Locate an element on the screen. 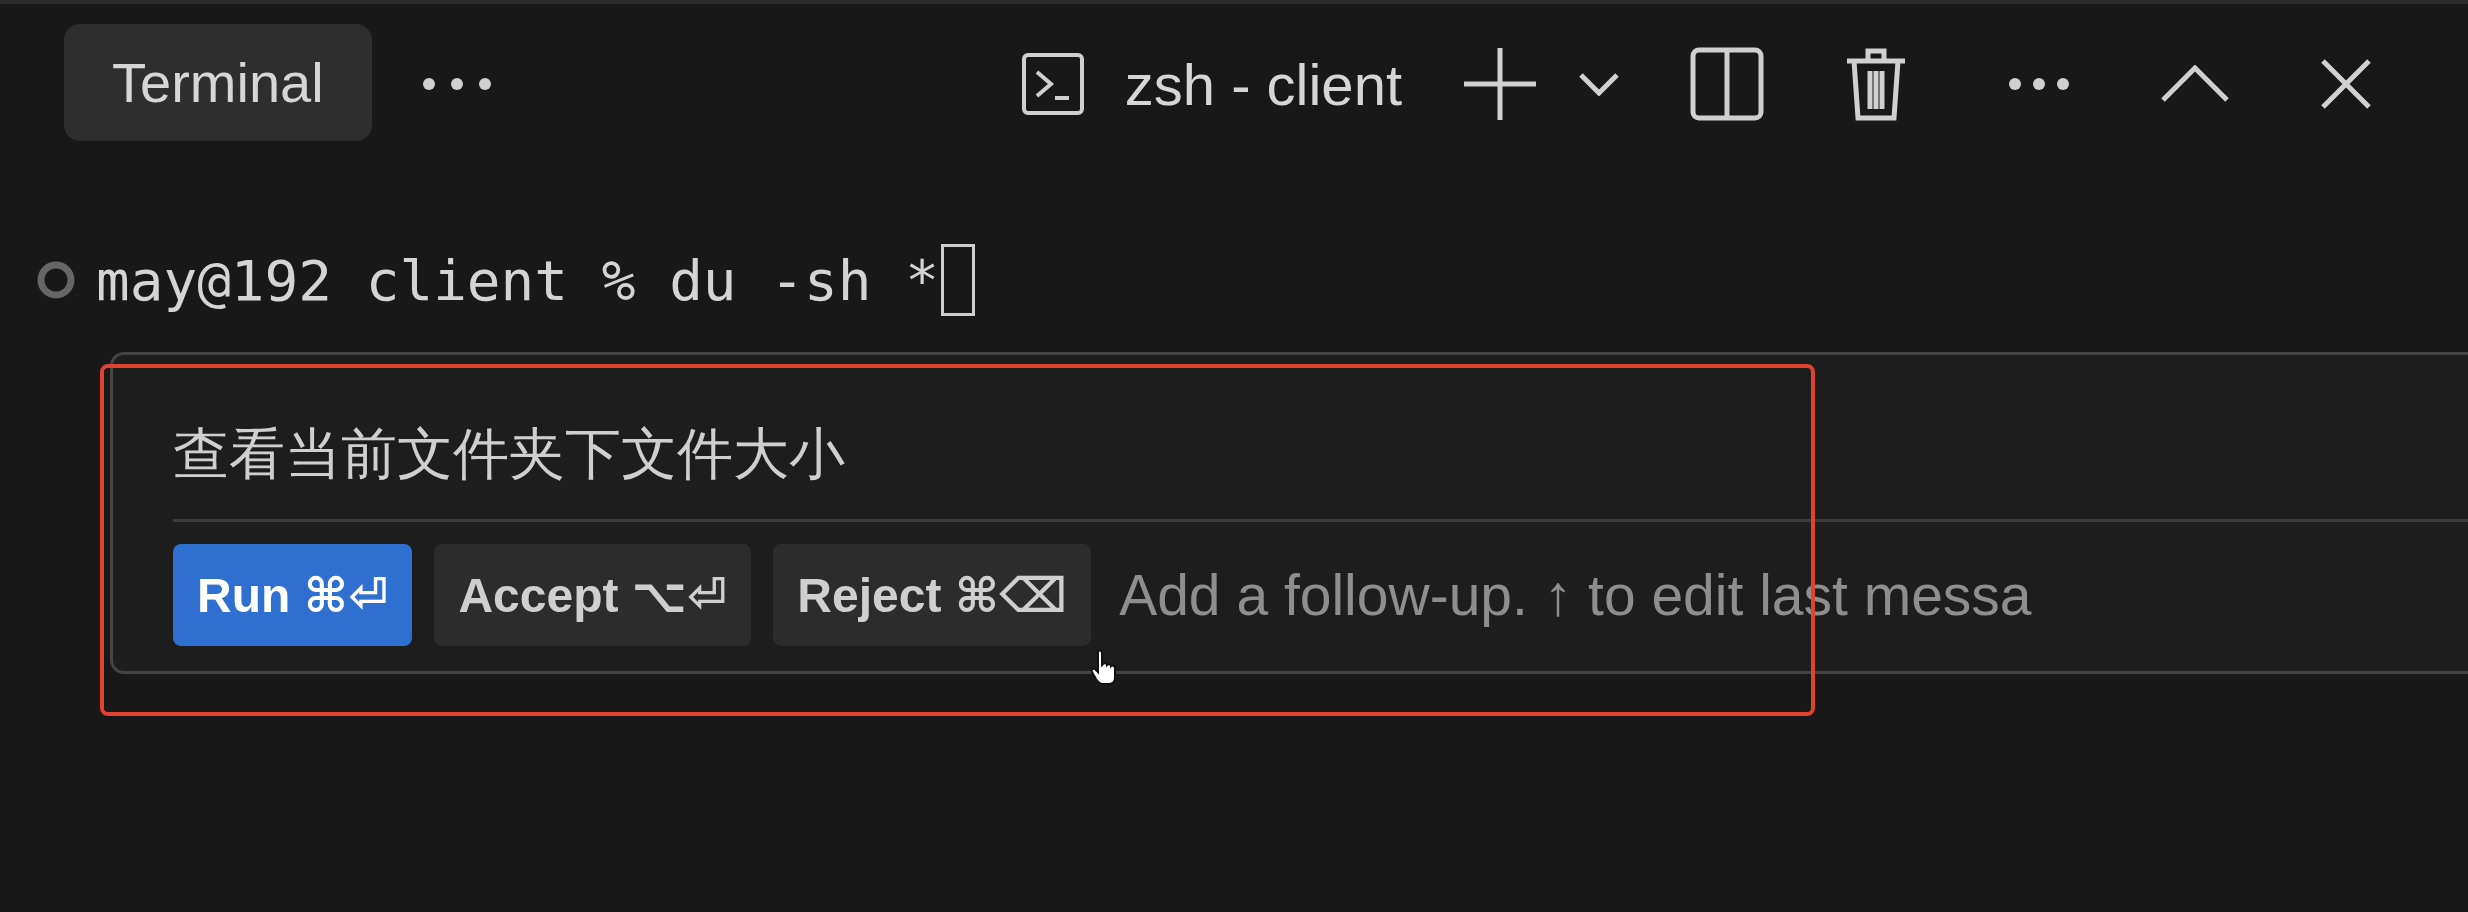  action-button: Accept ⌥⏎ is located at coordinates (593, 595).